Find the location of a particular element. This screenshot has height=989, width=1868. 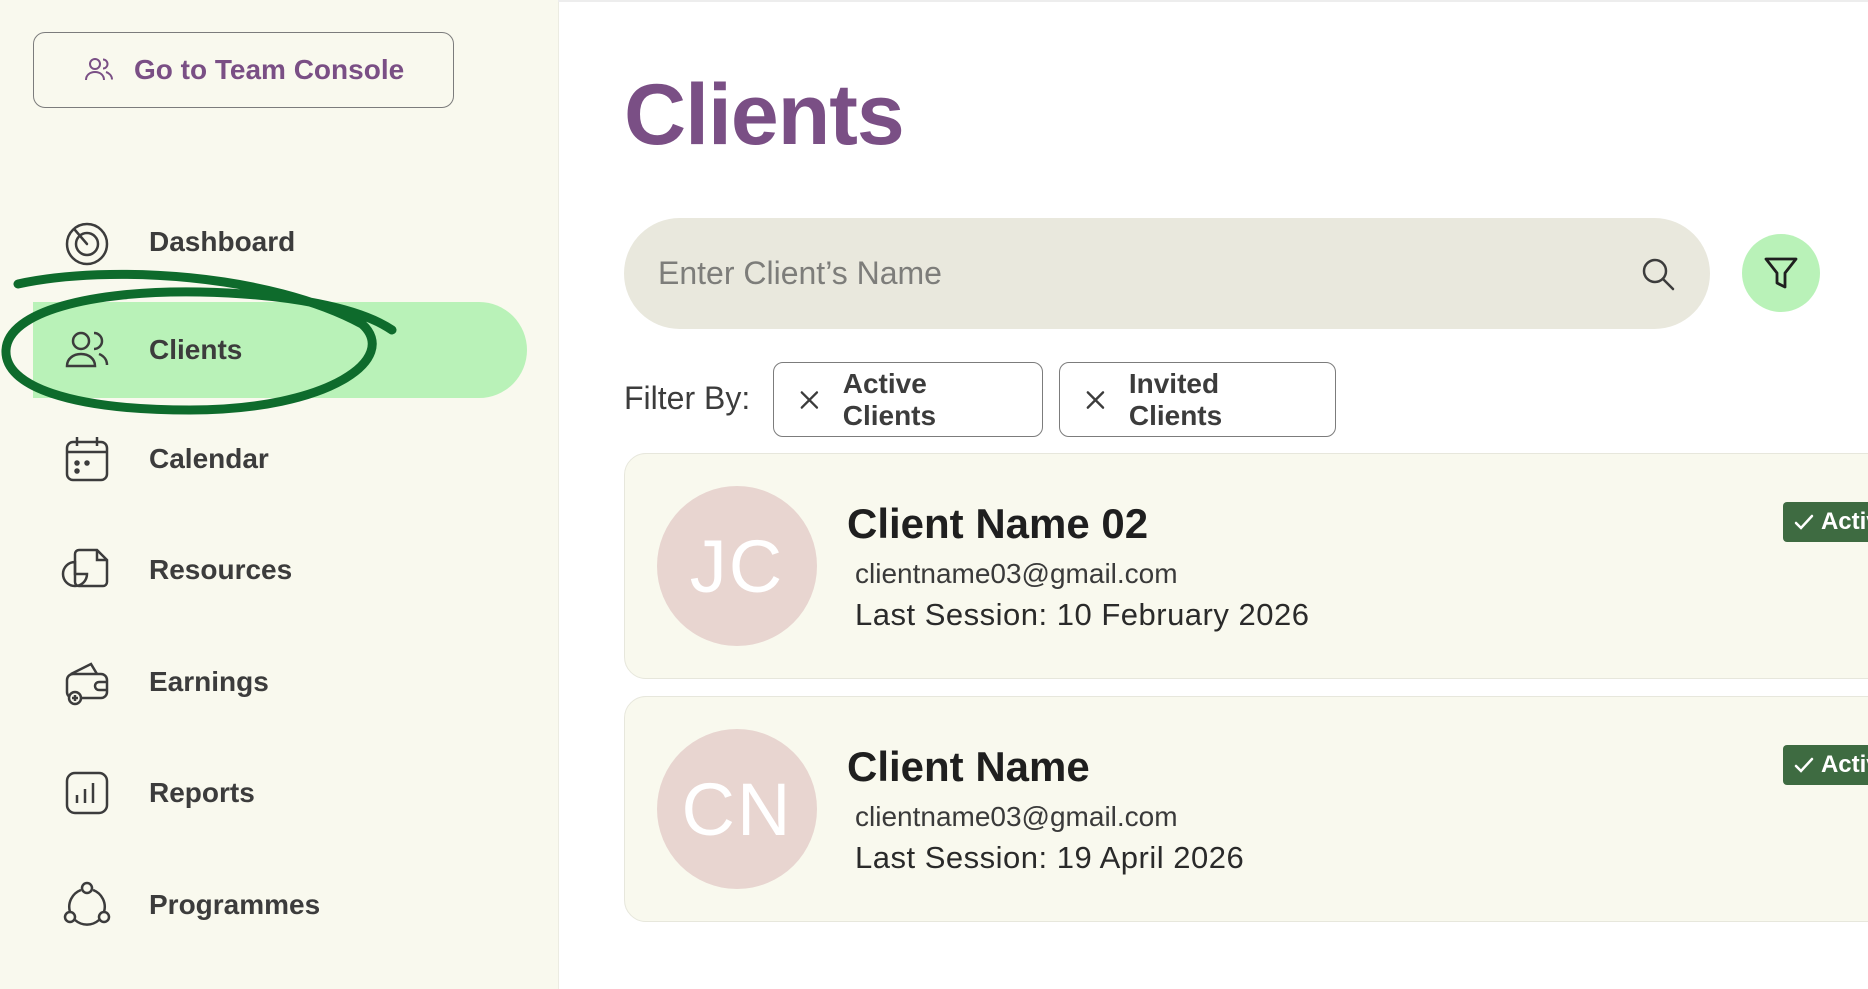

sidebar-item-label: Clients is located at coordinates (196, 349).